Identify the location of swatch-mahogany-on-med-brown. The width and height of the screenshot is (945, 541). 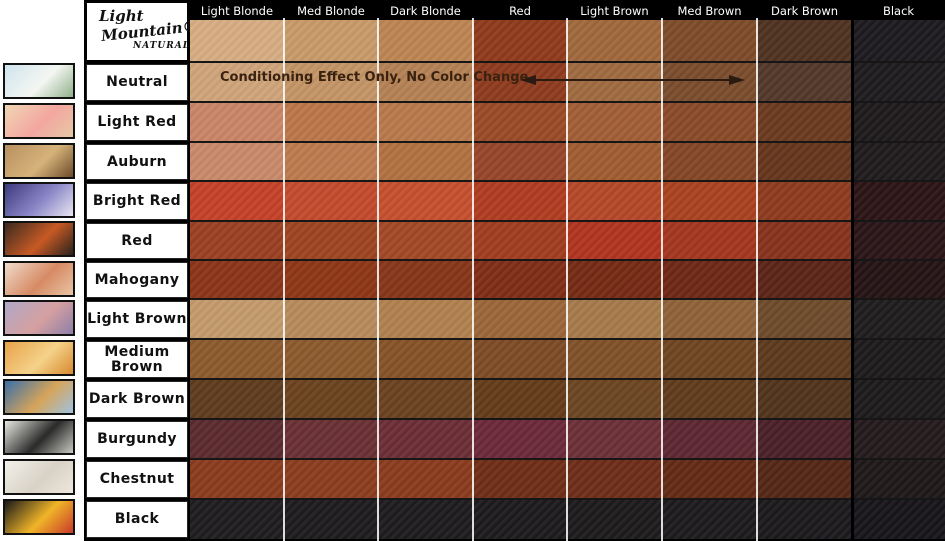
(709, 279).